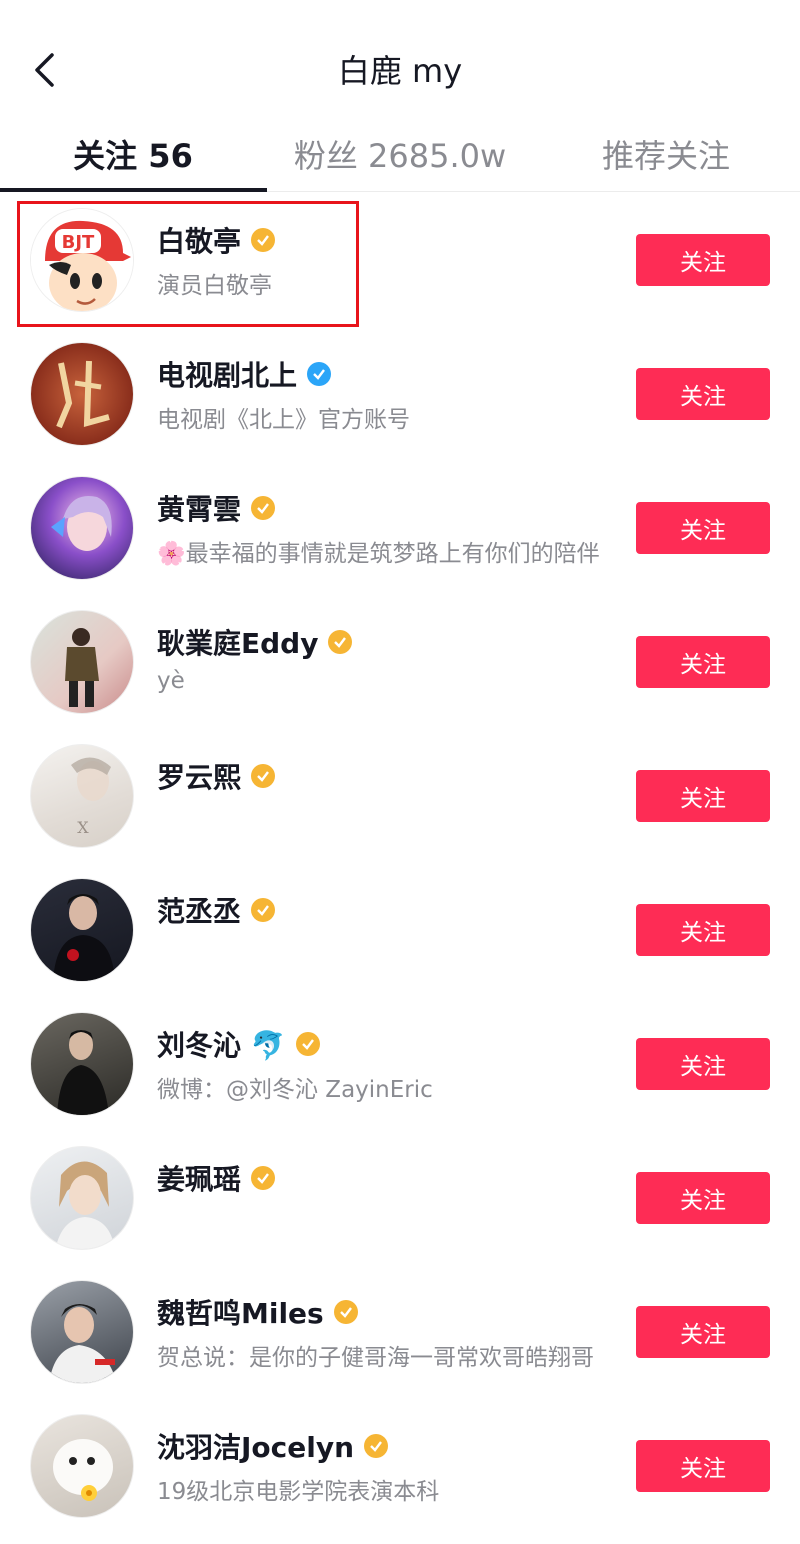 This screenshot has width=800, height=1544. I want to click on list-item: 沈羽洁Jocelyn 19级北京电影学院表演本科 关注, so click(400, 1465).